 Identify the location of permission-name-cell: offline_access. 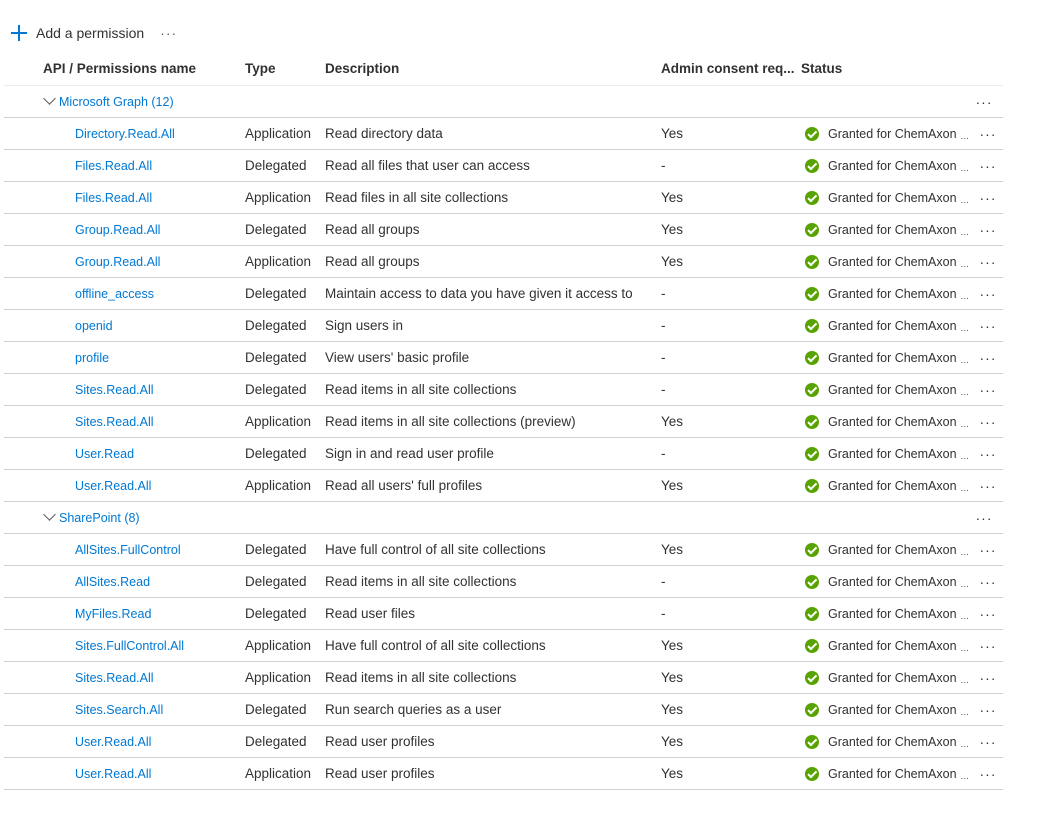
(124, 293).